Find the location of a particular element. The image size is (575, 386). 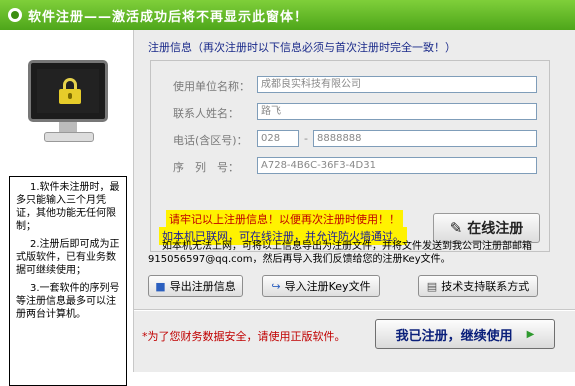

import-key-button: ↪ 导入注册Key文件 is located at coordinates (321, 286).